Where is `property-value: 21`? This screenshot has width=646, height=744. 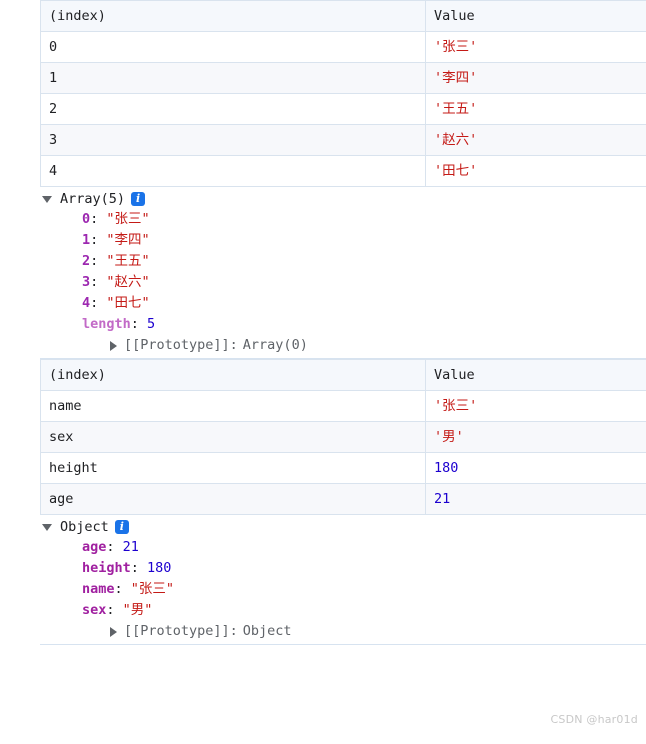 property-value: 21 is located at coordinates (130, 547).